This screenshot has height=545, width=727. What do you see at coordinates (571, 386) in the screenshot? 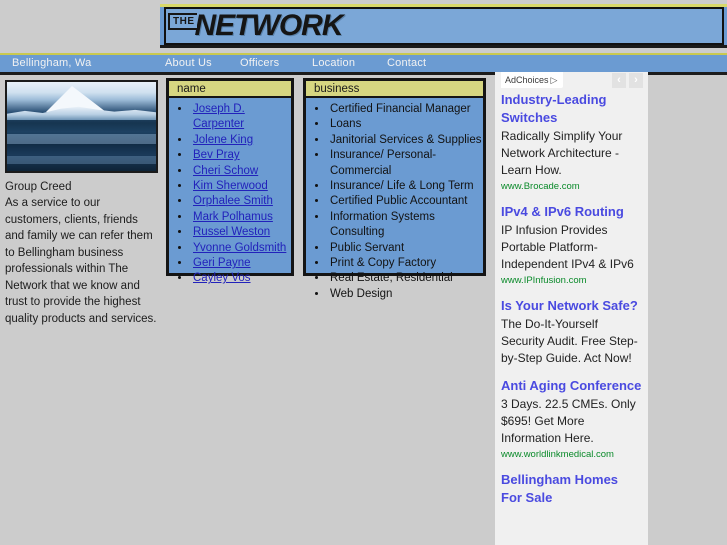
I see `ad-title-link: Anti Aging Conference` at bounding box center [571, 386].